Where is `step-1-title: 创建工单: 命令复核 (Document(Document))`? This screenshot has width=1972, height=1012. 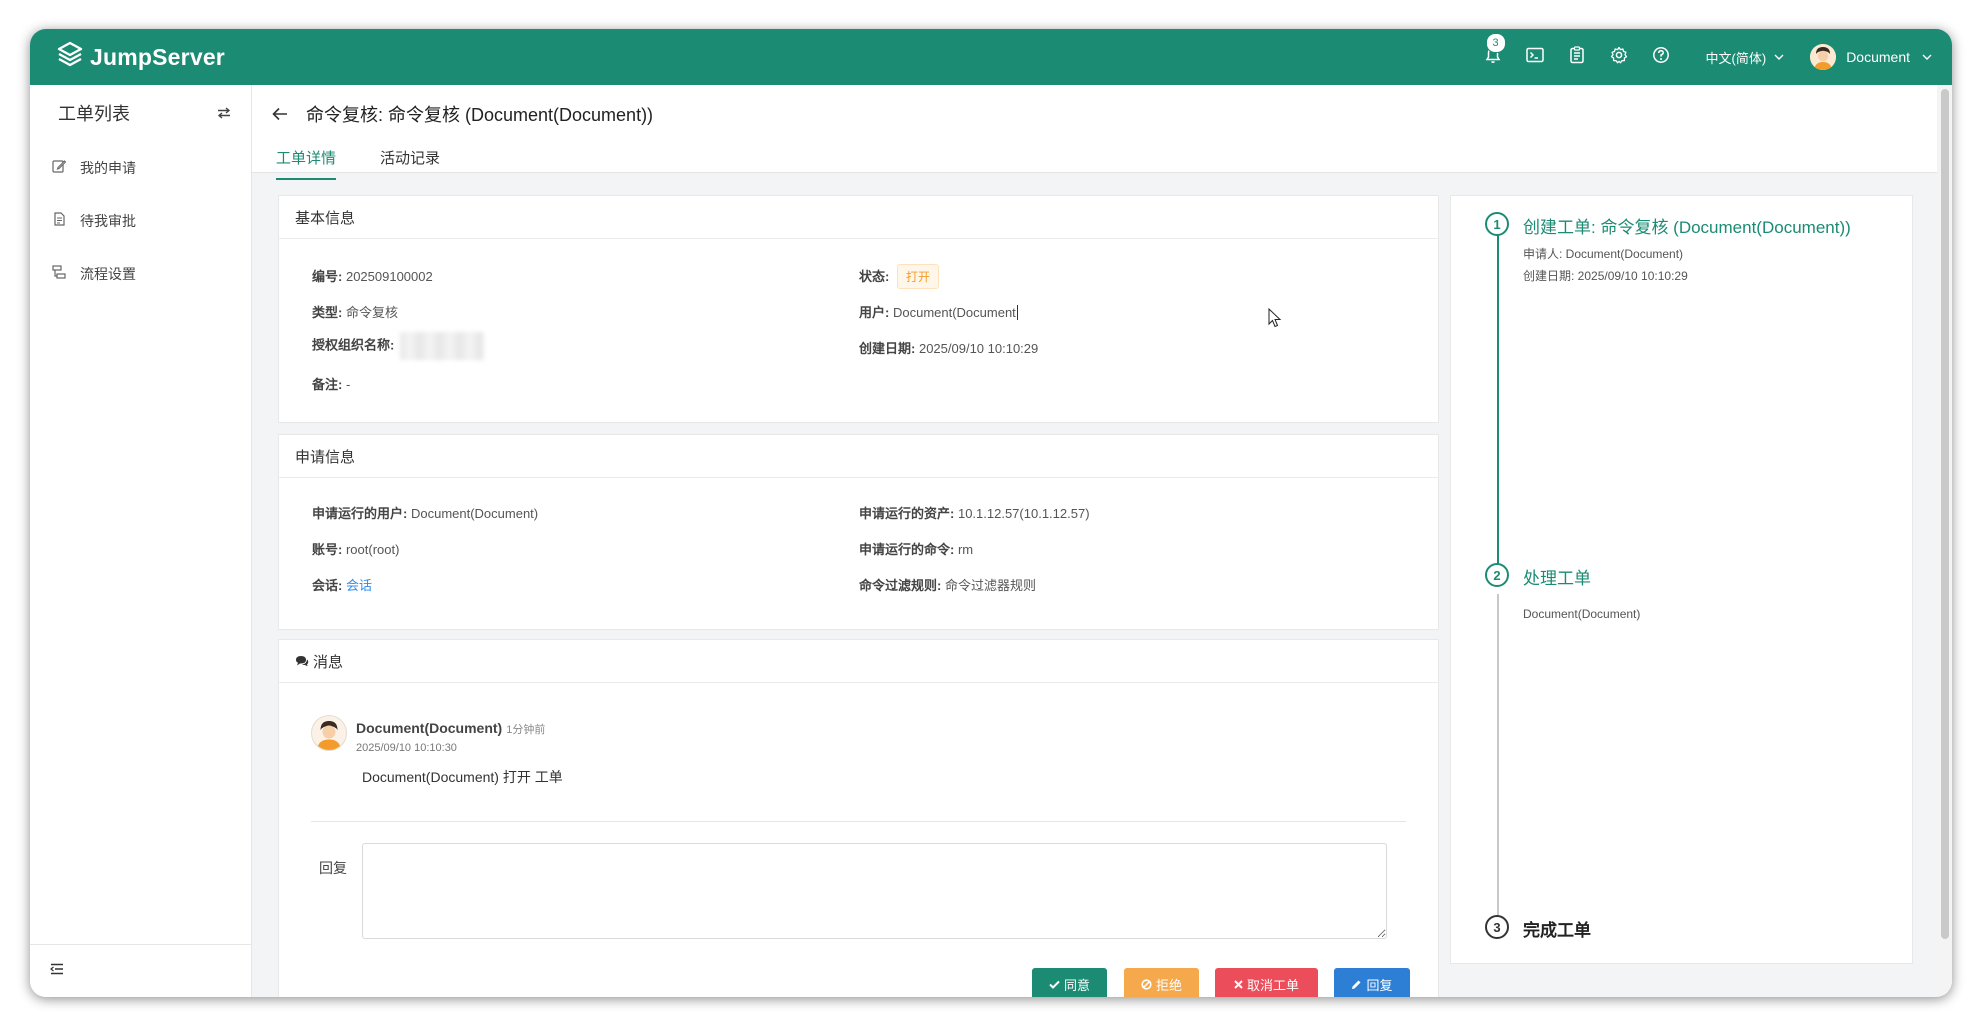
step-1-title: 创建工单: 命令复核 (Document(Document)) is located at coordinates (1687, 227).